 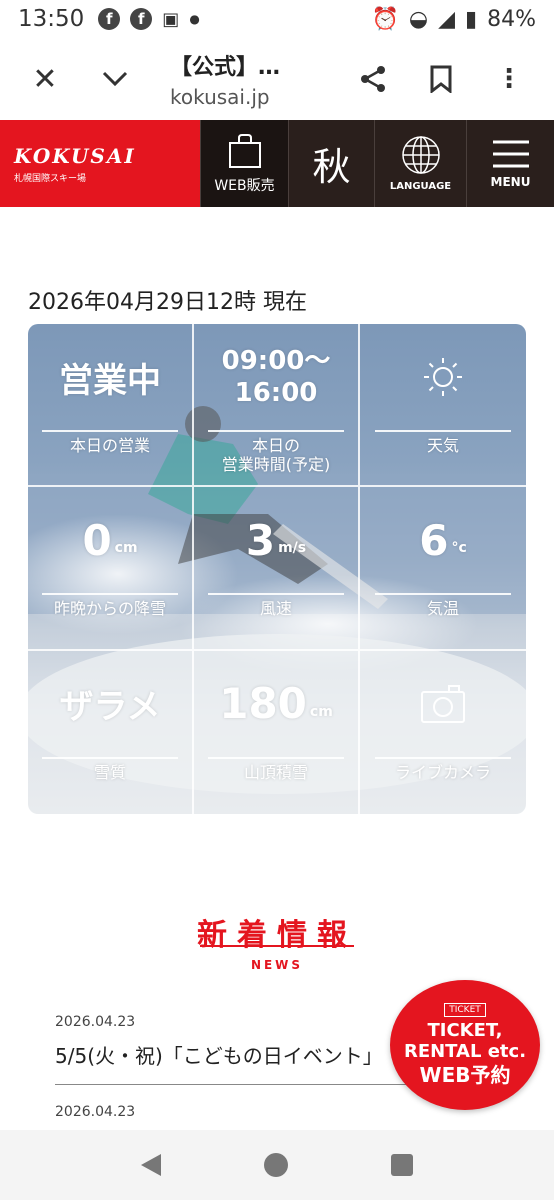 What do you see at coordinates (277, 732) in the screenshot?
I see `report-cell-summit-snow: 180 cm 山頂積雪` at bounding box center [277, 732].